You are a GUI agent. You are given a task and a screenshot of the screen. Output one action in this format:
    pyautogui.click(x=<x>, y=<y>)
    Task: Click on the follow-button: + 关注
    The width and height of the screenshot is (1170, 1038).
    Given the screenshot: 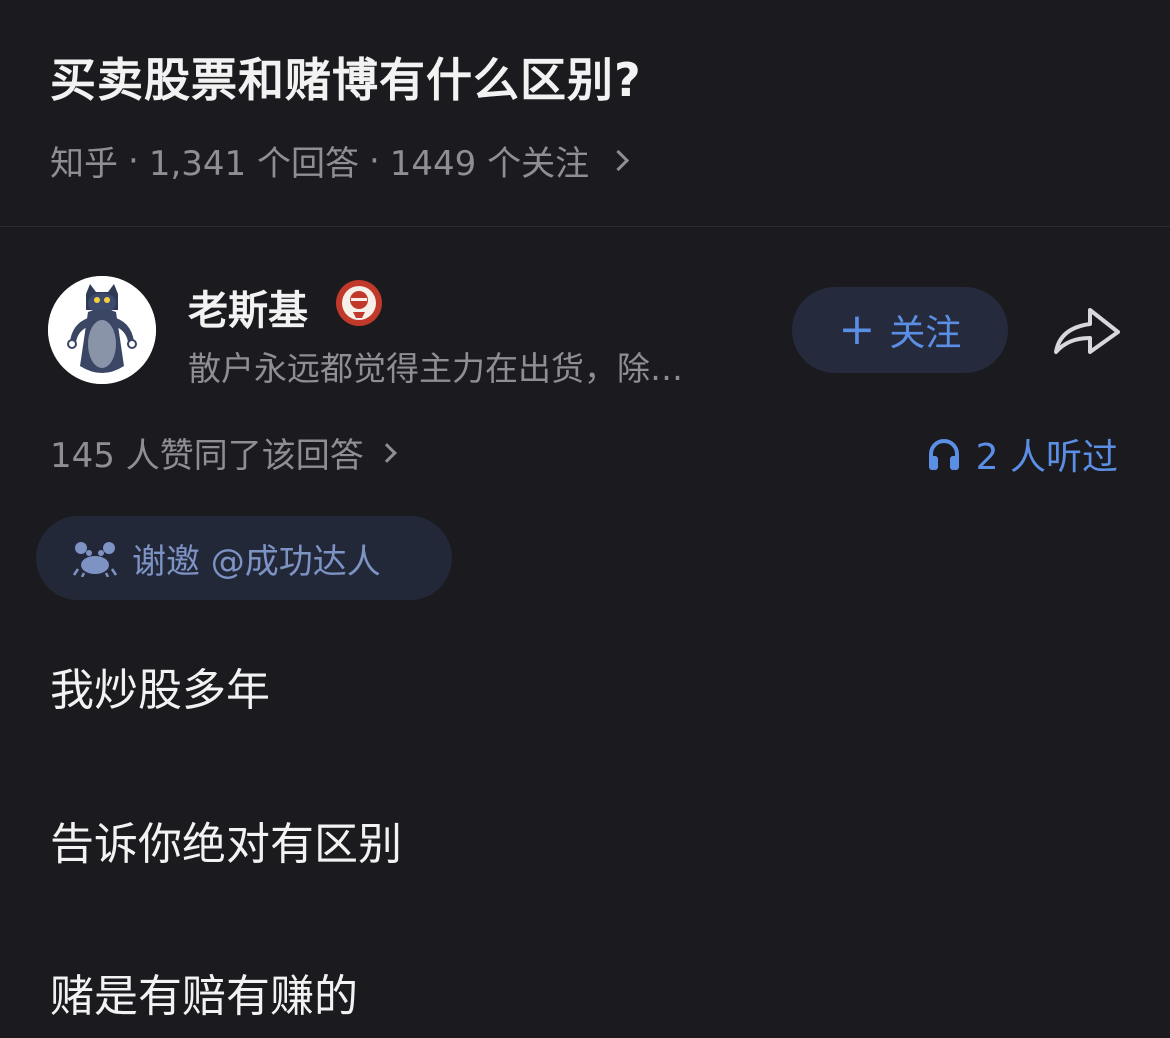 What is the action you would take?
    pyautogui.click(x=900, y=330)
    